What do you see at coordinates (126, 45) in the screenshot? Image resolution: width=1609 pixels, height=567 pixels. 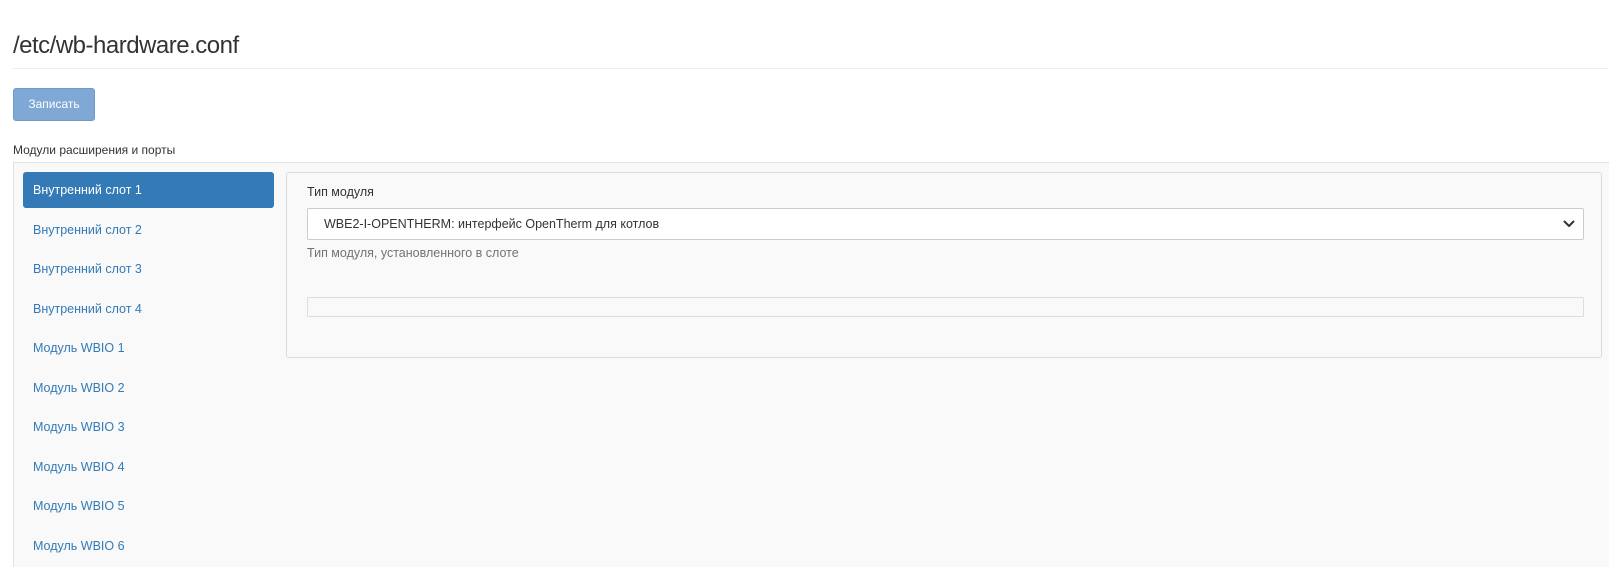 I see `page-title: /etc/wb-hardware.conf` at bounding box center [126, 45].